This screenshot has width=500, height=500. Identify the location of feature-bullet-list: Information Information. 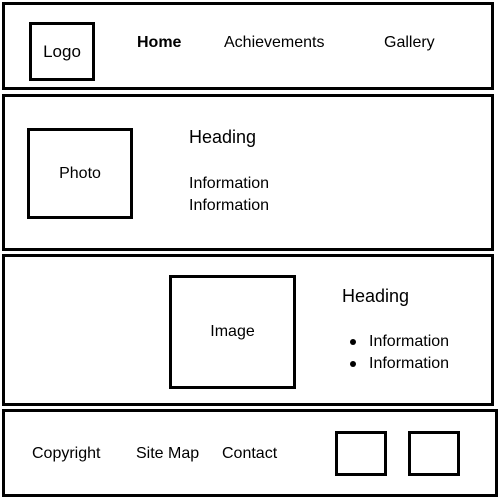
(399, 353).